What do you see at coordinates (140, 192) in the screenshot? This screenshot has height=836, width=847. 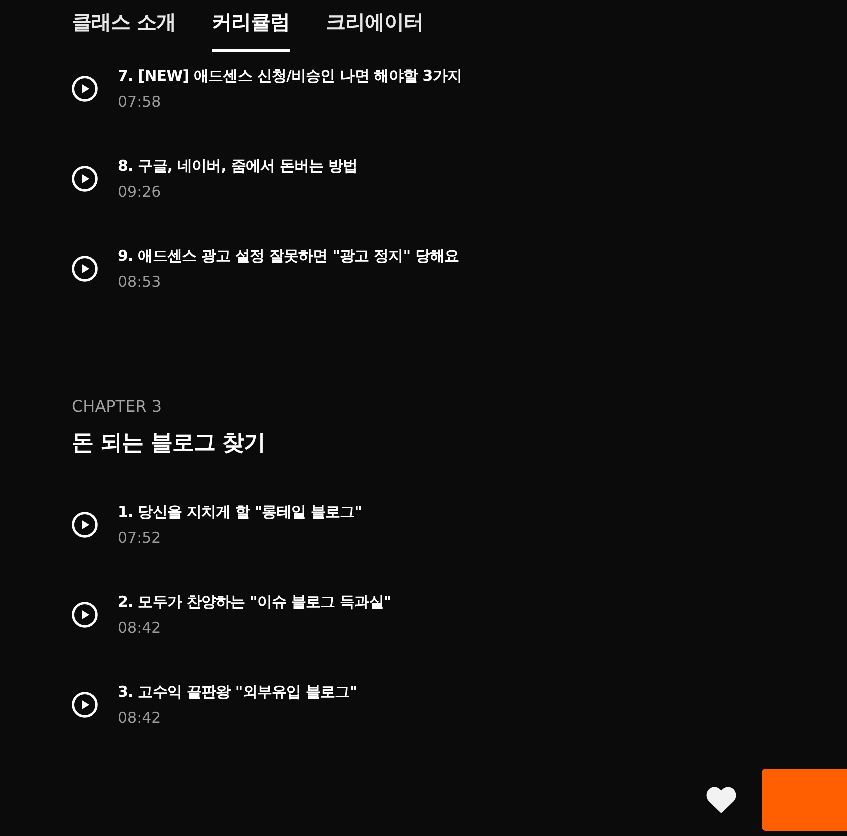 I see `lesson-duration: 09:26` at bounding box center [140, 192].